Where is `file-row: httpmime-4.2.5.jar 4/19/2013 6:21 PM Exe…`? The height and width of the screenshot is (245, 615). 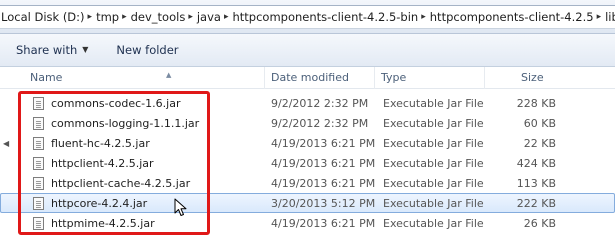 file-row: httpmime-4.2.5.jar 4/19/2013 6:21 PM Exe… is located at coordinates (307, 223).